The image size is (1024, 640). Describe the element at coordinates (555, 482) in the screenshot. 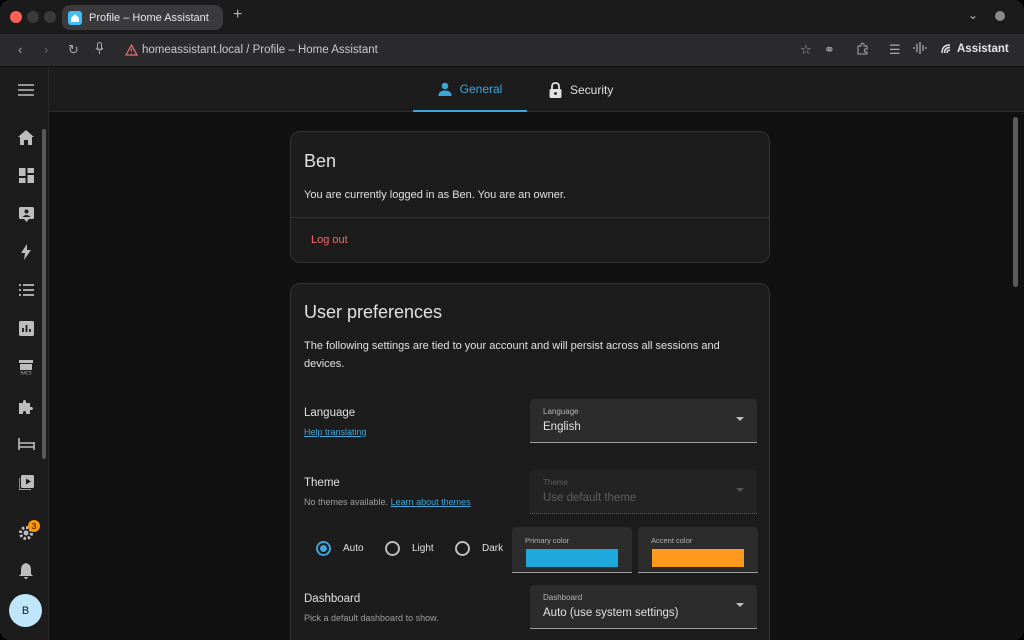

I see `theme-select-label: Theme` at that location.